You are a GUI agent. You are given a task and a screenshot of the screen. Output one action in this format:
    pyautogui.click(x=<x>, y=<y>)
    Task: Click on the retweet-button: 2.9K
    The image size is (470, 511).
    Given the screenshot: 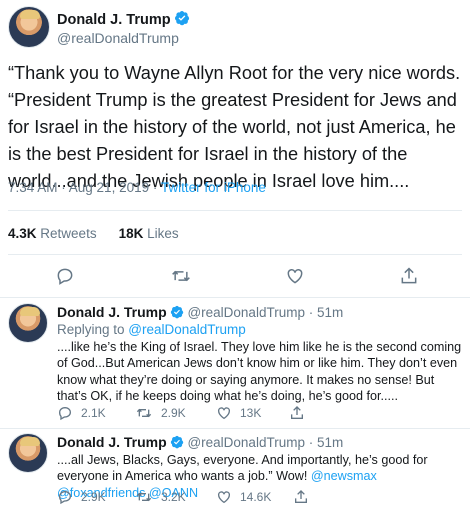 What is the action you would take?
    pyautogui.click(x=160, y=413)
    